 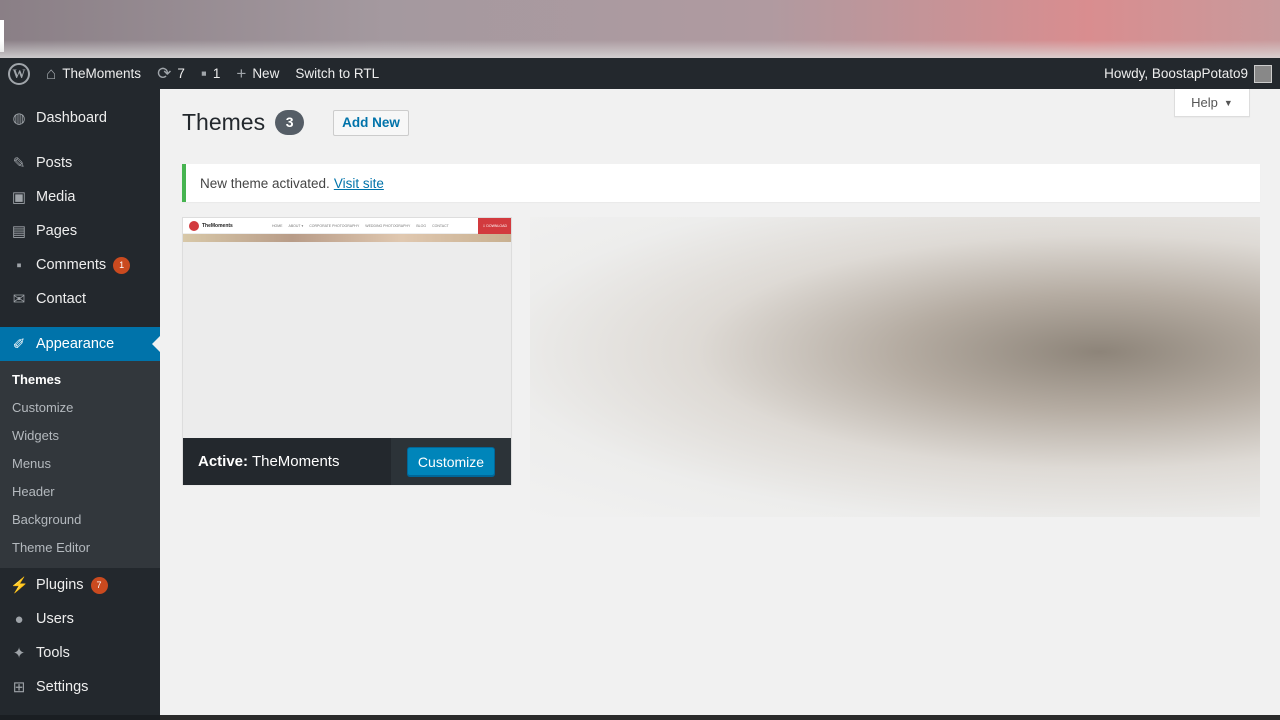 What do you see at coordinates (1176, 73) in the screenshot?
I see `greeting: Howdy, BoostapPotato9` at bounding box center [1176, 73].